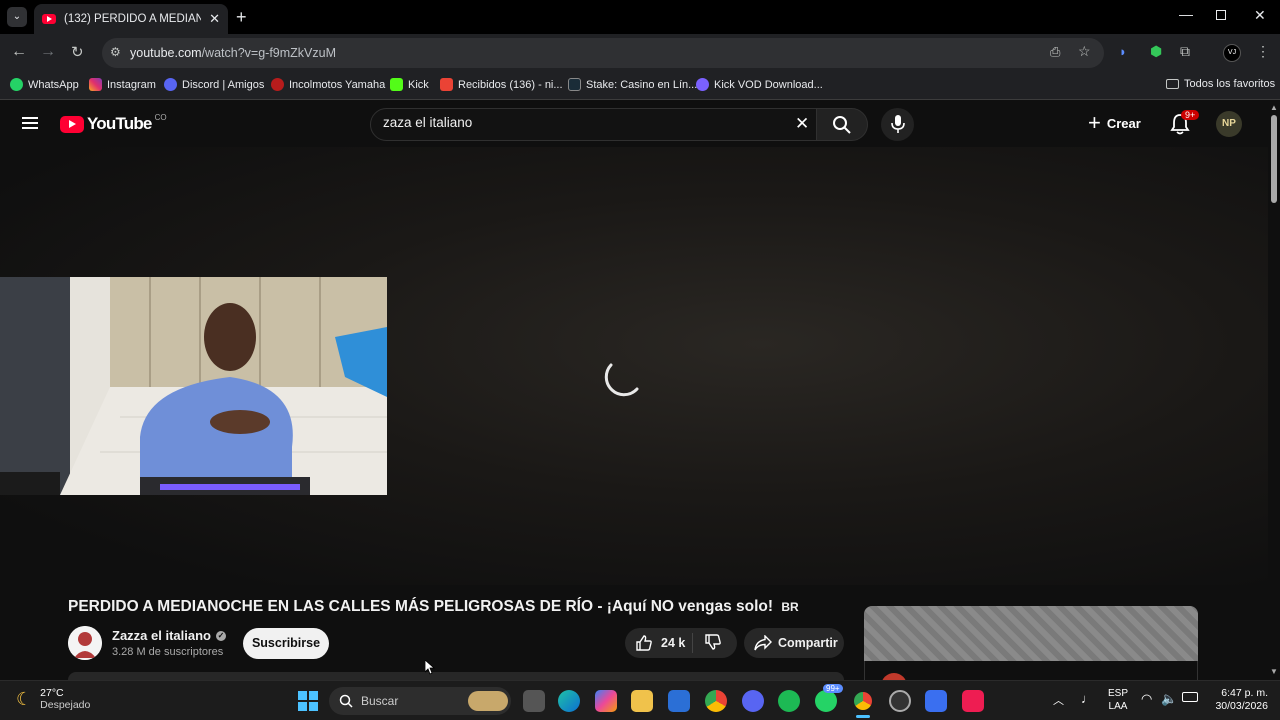 The image size is (1280, 720). Describe the element at coordinates (115, 52) in the screenshot. I see `site-info-icon: ⚙` at that location.